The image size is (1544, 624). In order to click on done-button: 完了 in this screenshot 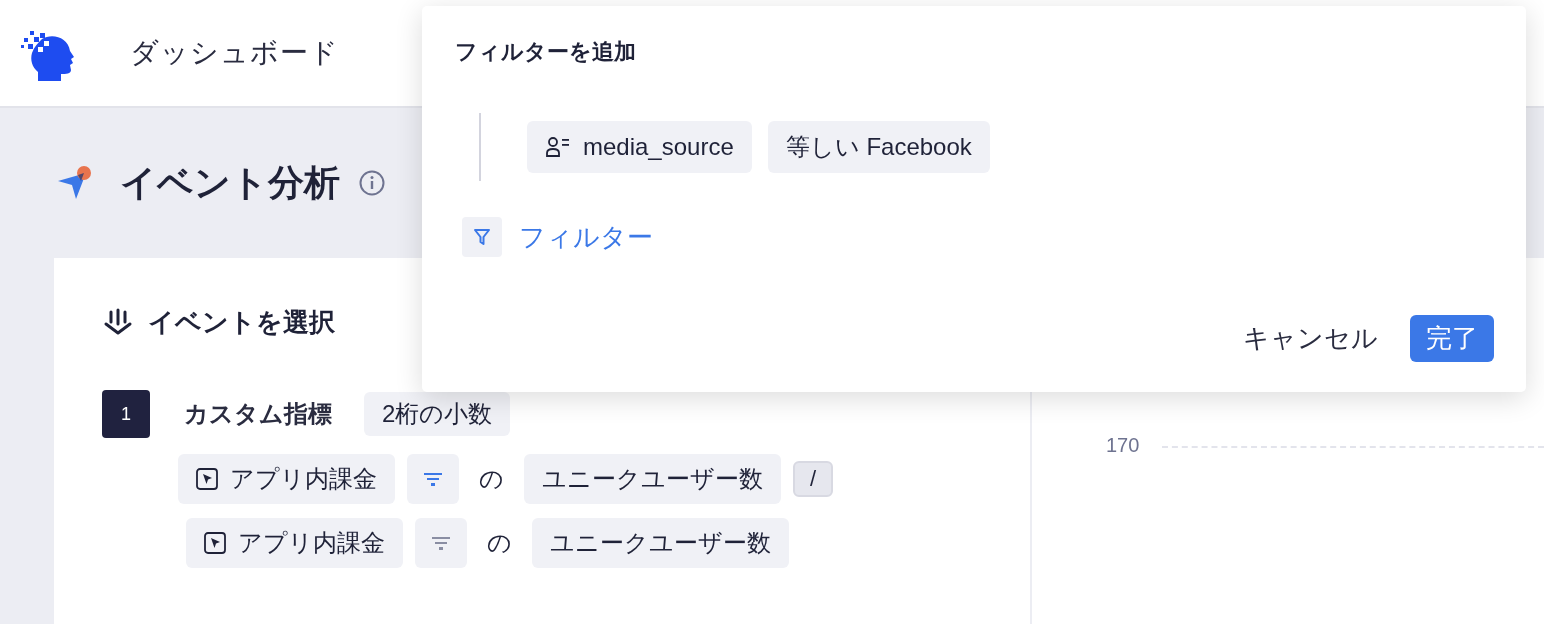, I will do `click(1452, 338)`.